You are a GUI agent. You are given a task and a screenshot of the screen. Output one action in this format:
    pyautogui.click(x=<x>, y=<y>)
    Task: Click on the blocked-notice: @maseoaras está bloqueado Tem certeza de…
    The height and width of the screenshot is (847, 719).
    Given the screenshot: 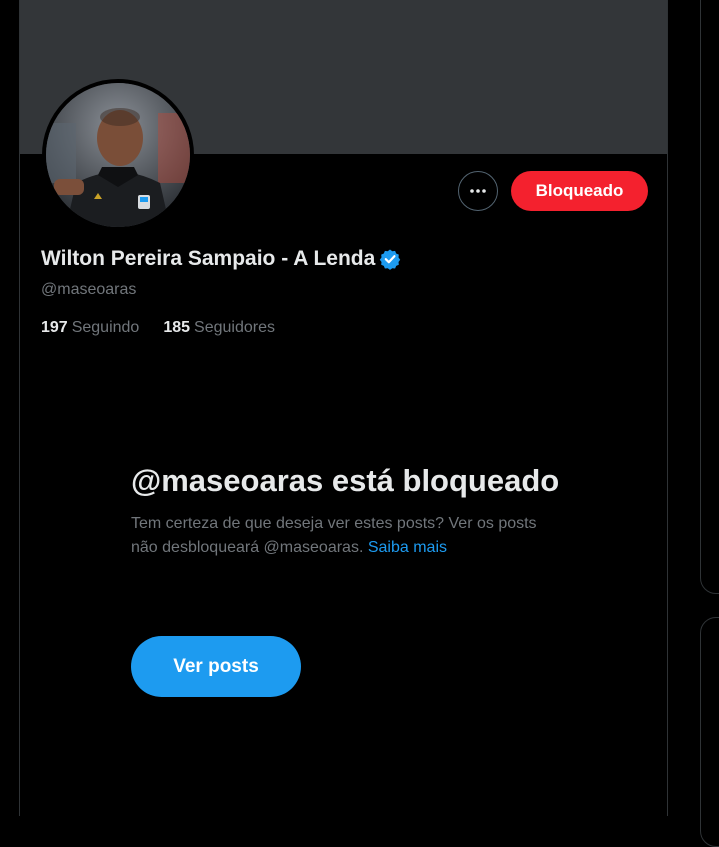 What is the action you would take?
    pyautogui.click(x=346, y=510)
    